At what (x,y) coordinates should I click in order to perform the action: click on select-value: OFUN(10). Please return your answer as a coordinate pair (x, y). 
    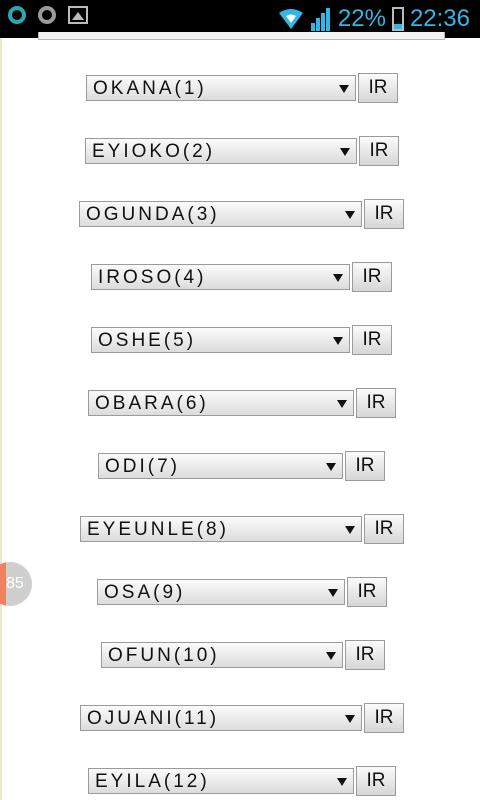
    Looking at the image, I should click on (164, 655).